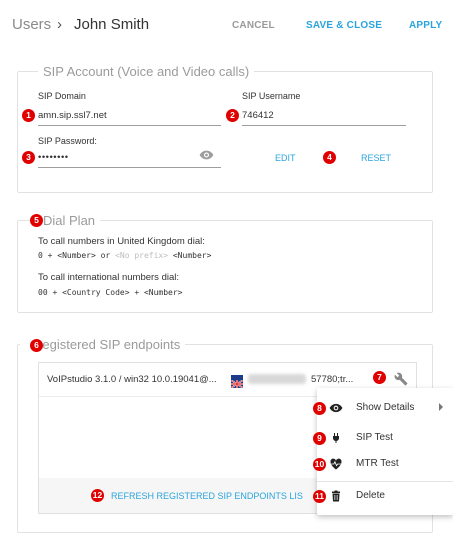 Image resolution: width=453 pixels, height=550 pixels. What do you see at coordinates (324, 125) in the screenshot?
I see `sip-username-underline` at bounding box center [324, 125].